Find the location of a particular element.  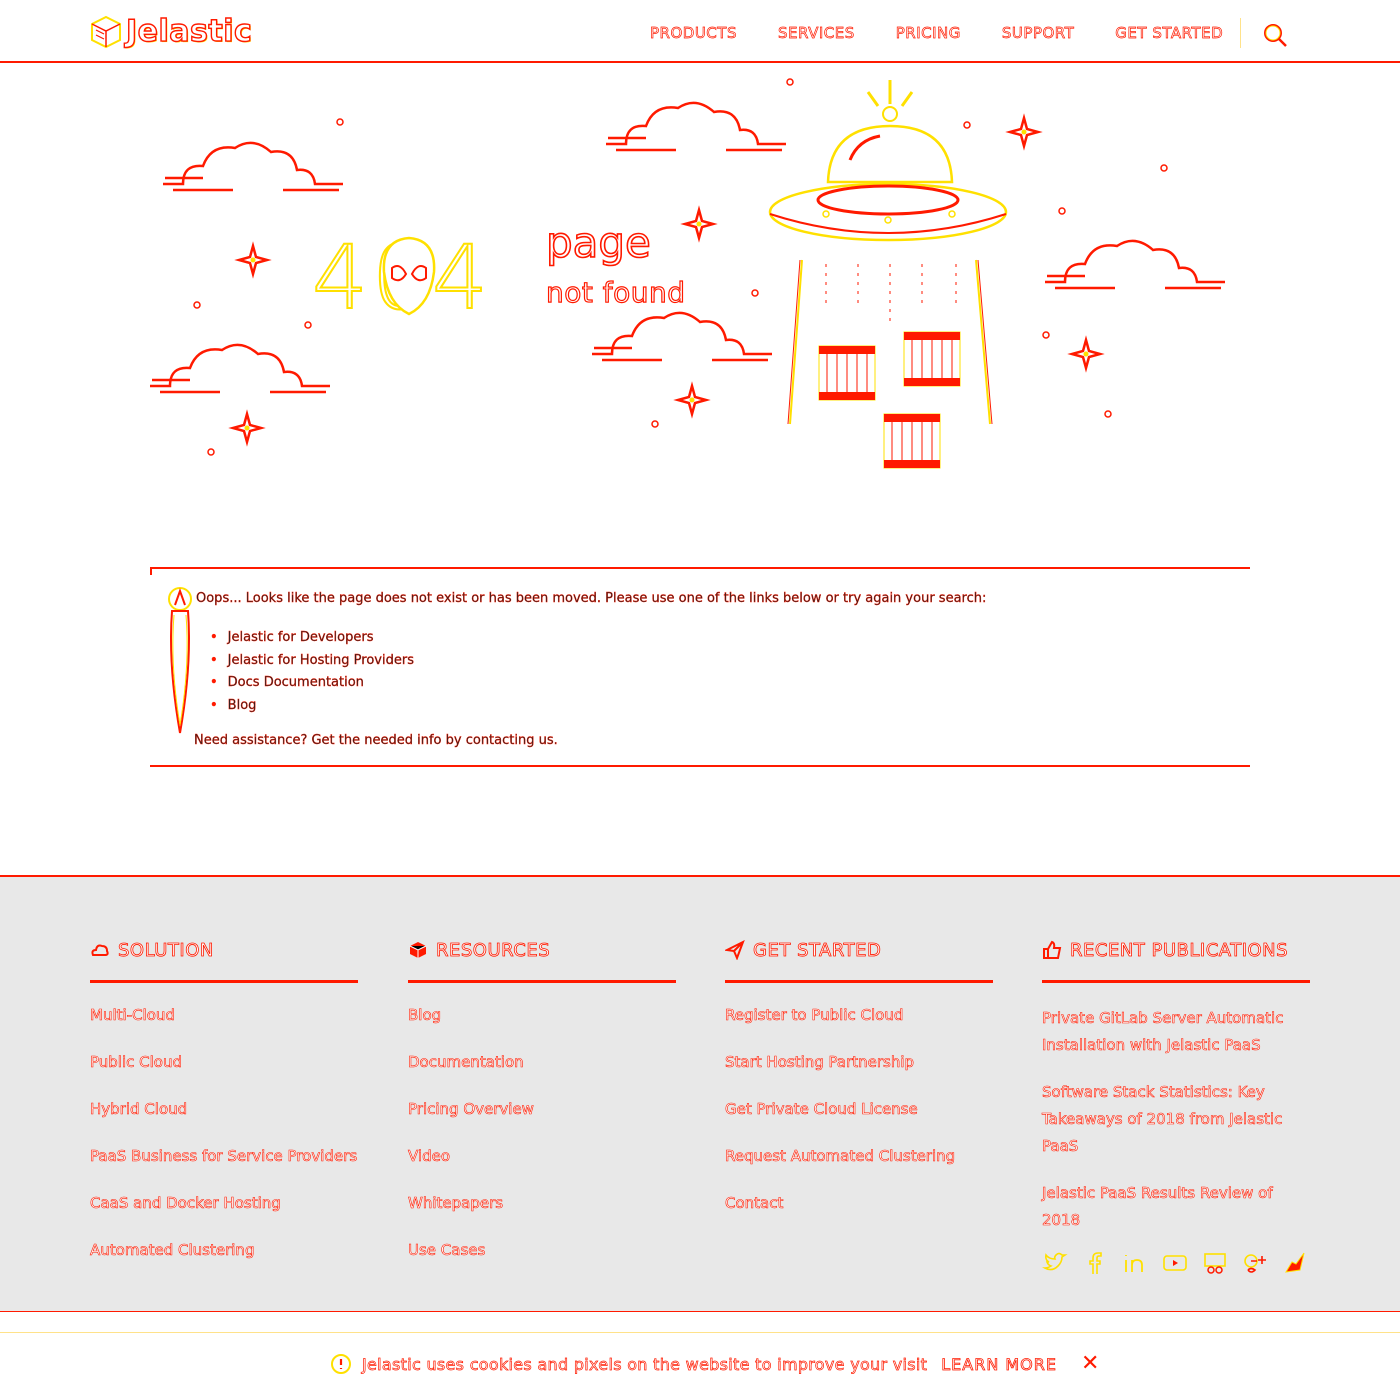

footer-heading: RECENT PUBLICATIONS is located at coordinates (1176, 950).